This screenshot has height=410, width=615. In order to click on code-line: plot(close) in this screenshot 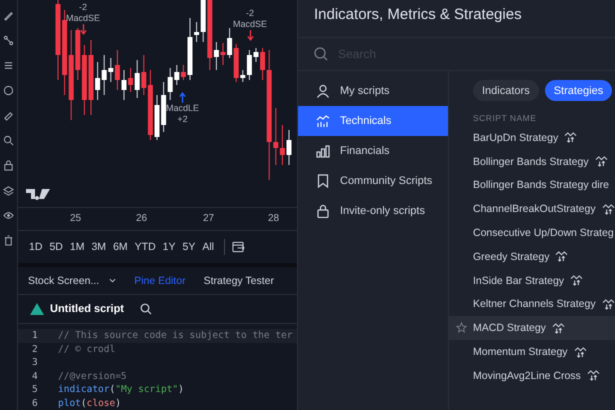, I will do `click(89, 403)`.